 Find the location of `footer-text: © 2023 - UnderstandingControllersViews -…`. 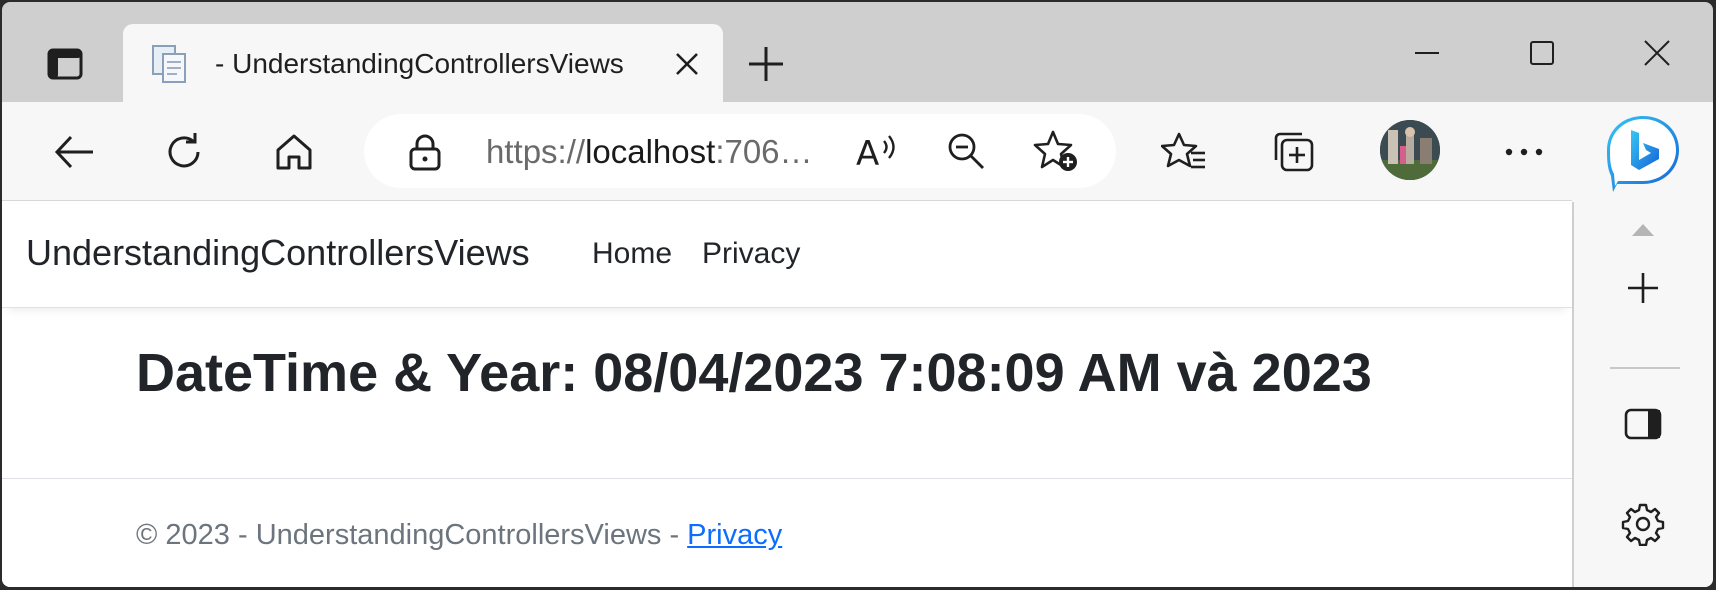

footer-text: © 2023 - UnderstandingControllersViews -… is located at coordinates (459, 535).